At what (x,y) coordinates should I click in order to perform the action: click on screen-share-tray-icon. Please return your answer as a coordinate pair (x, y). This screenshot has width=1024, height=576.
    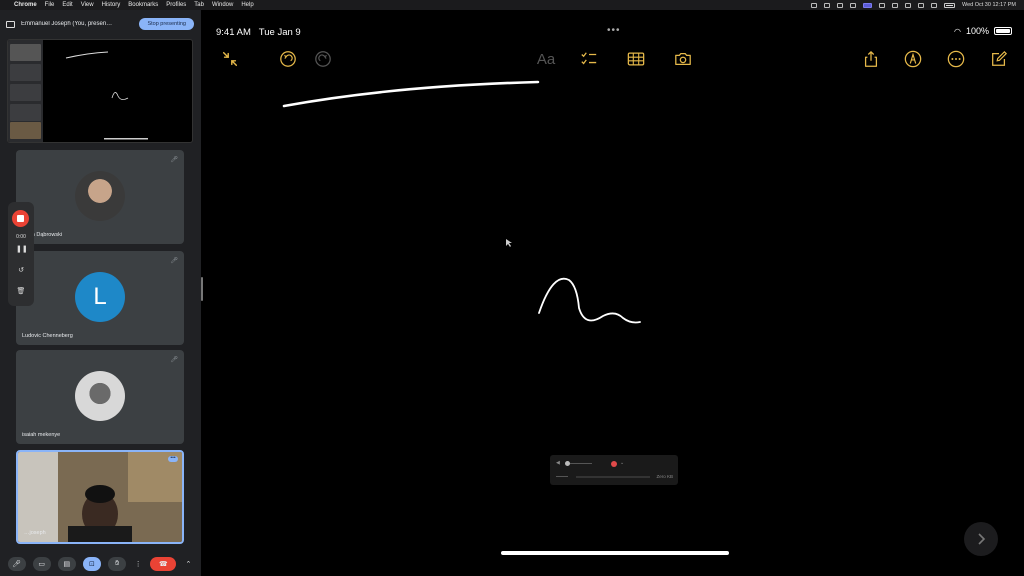
    Looking at the image, I should click on (867, 5).